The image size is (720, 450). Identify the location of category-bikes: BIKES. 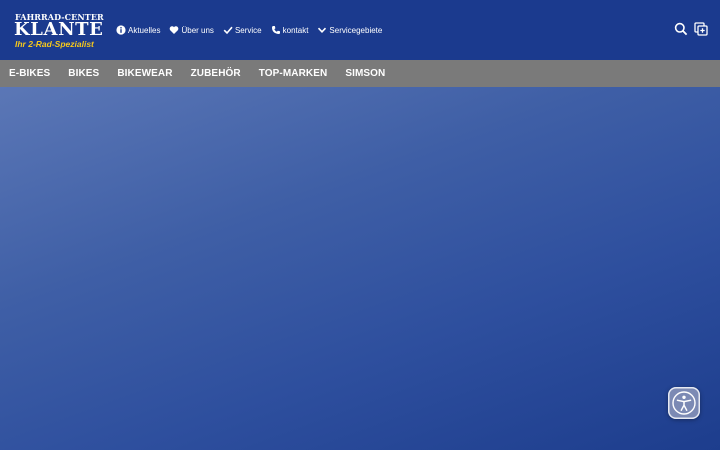
(83, 73).